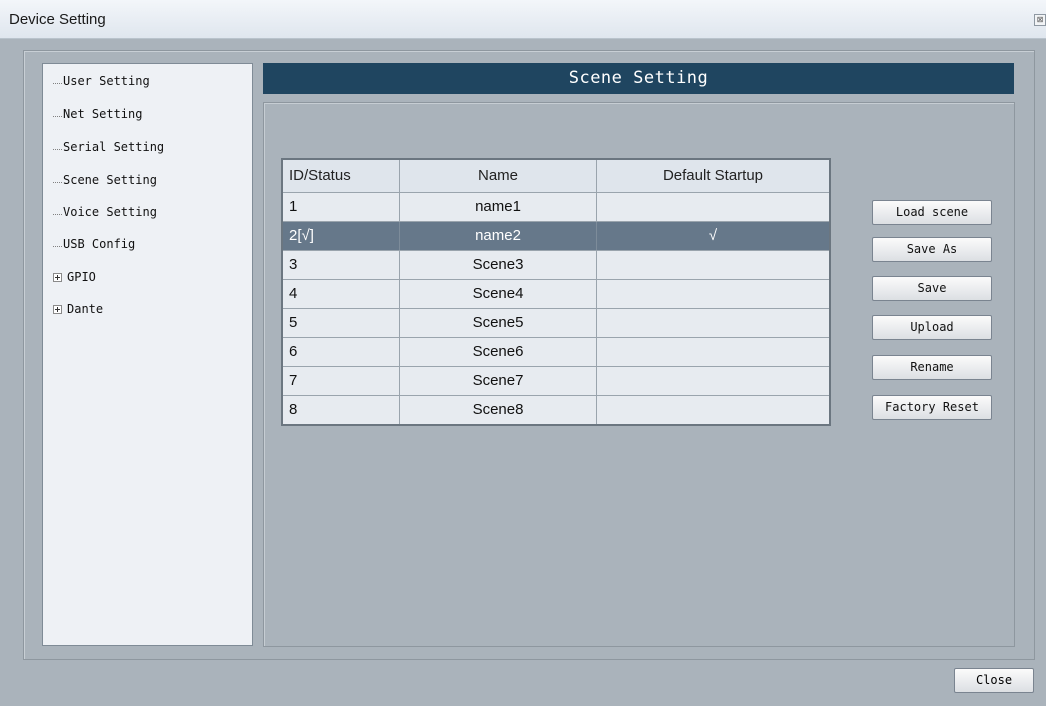 The image size is (1046, 706). Describe the element at coordinates (932, 212) in the screenshot. I see `load-scene-button: Load scene` at that location.